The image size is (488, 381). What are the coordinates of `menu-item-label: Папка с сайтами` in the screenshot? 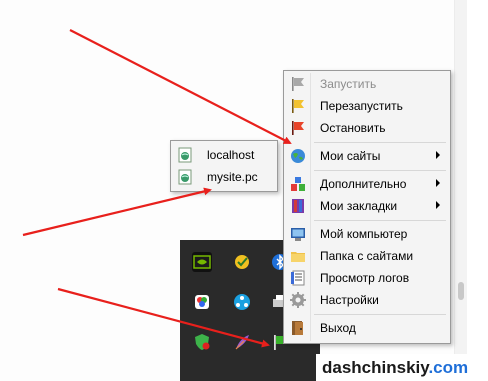 It's located at (367, 256).